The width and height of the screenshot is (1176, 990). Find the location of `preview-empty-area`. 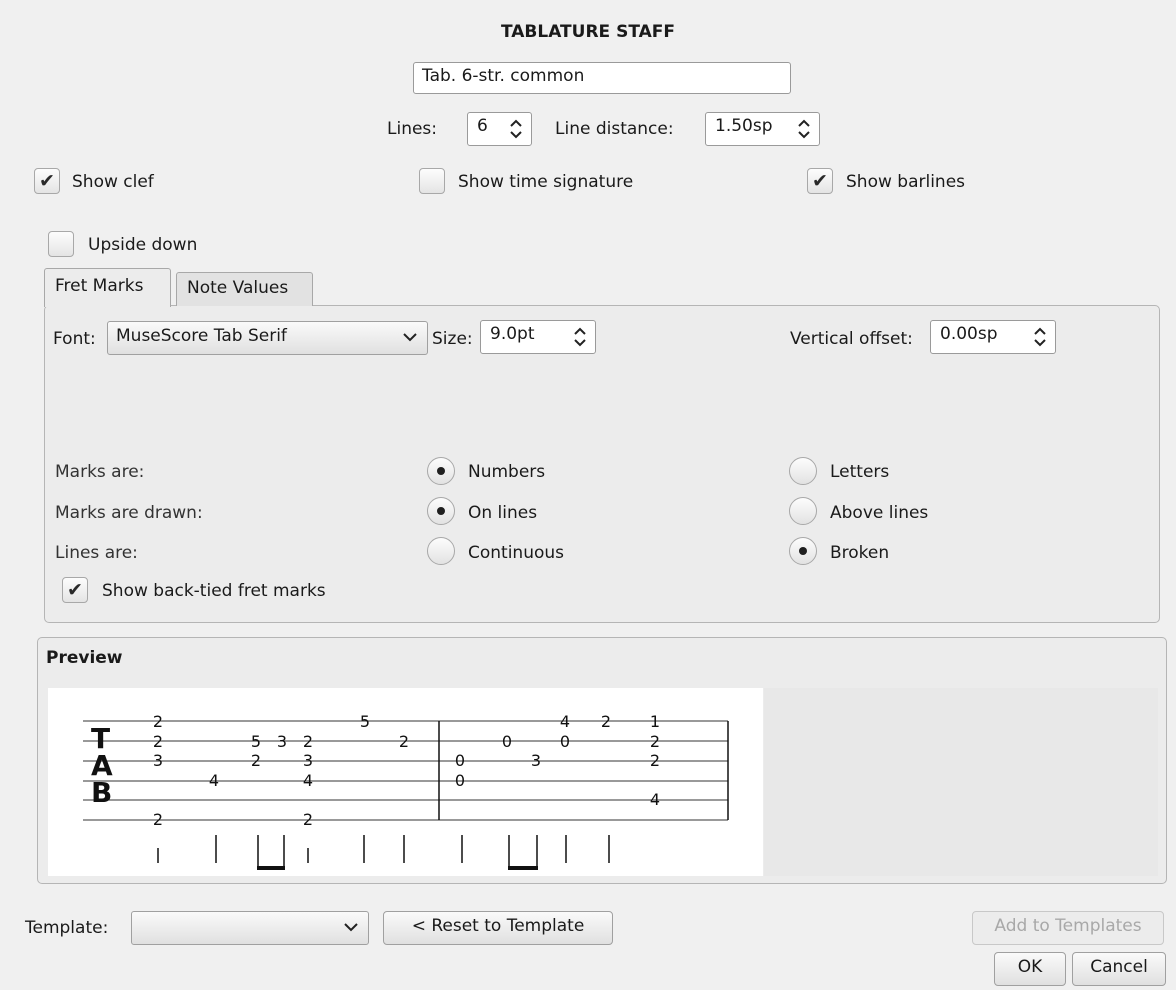

preview-empty-area is located at coordinates (961, 782).